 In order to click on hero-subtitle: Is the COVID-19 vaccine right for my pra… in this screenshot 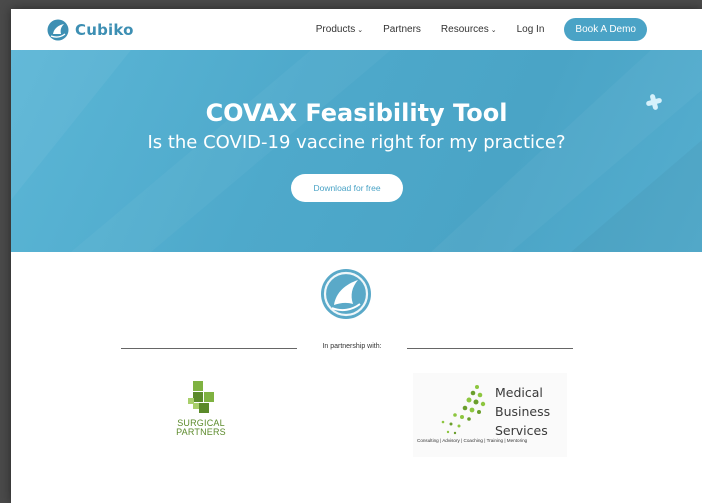, I will do `click(356, 142)`.